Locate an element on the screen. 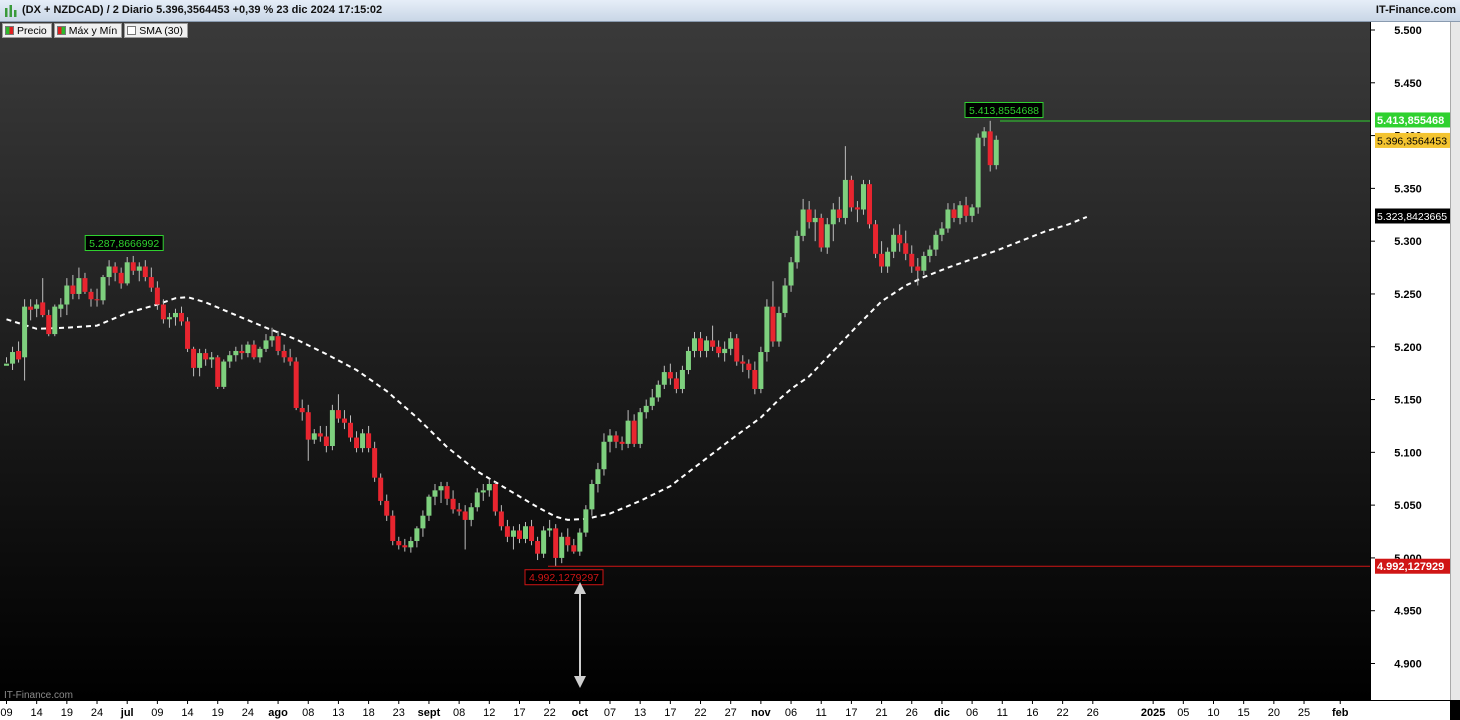 This screenshot has height=720, width=1460. legend-item-high-low: Máx y Mín is located at coordinates (88, 30).